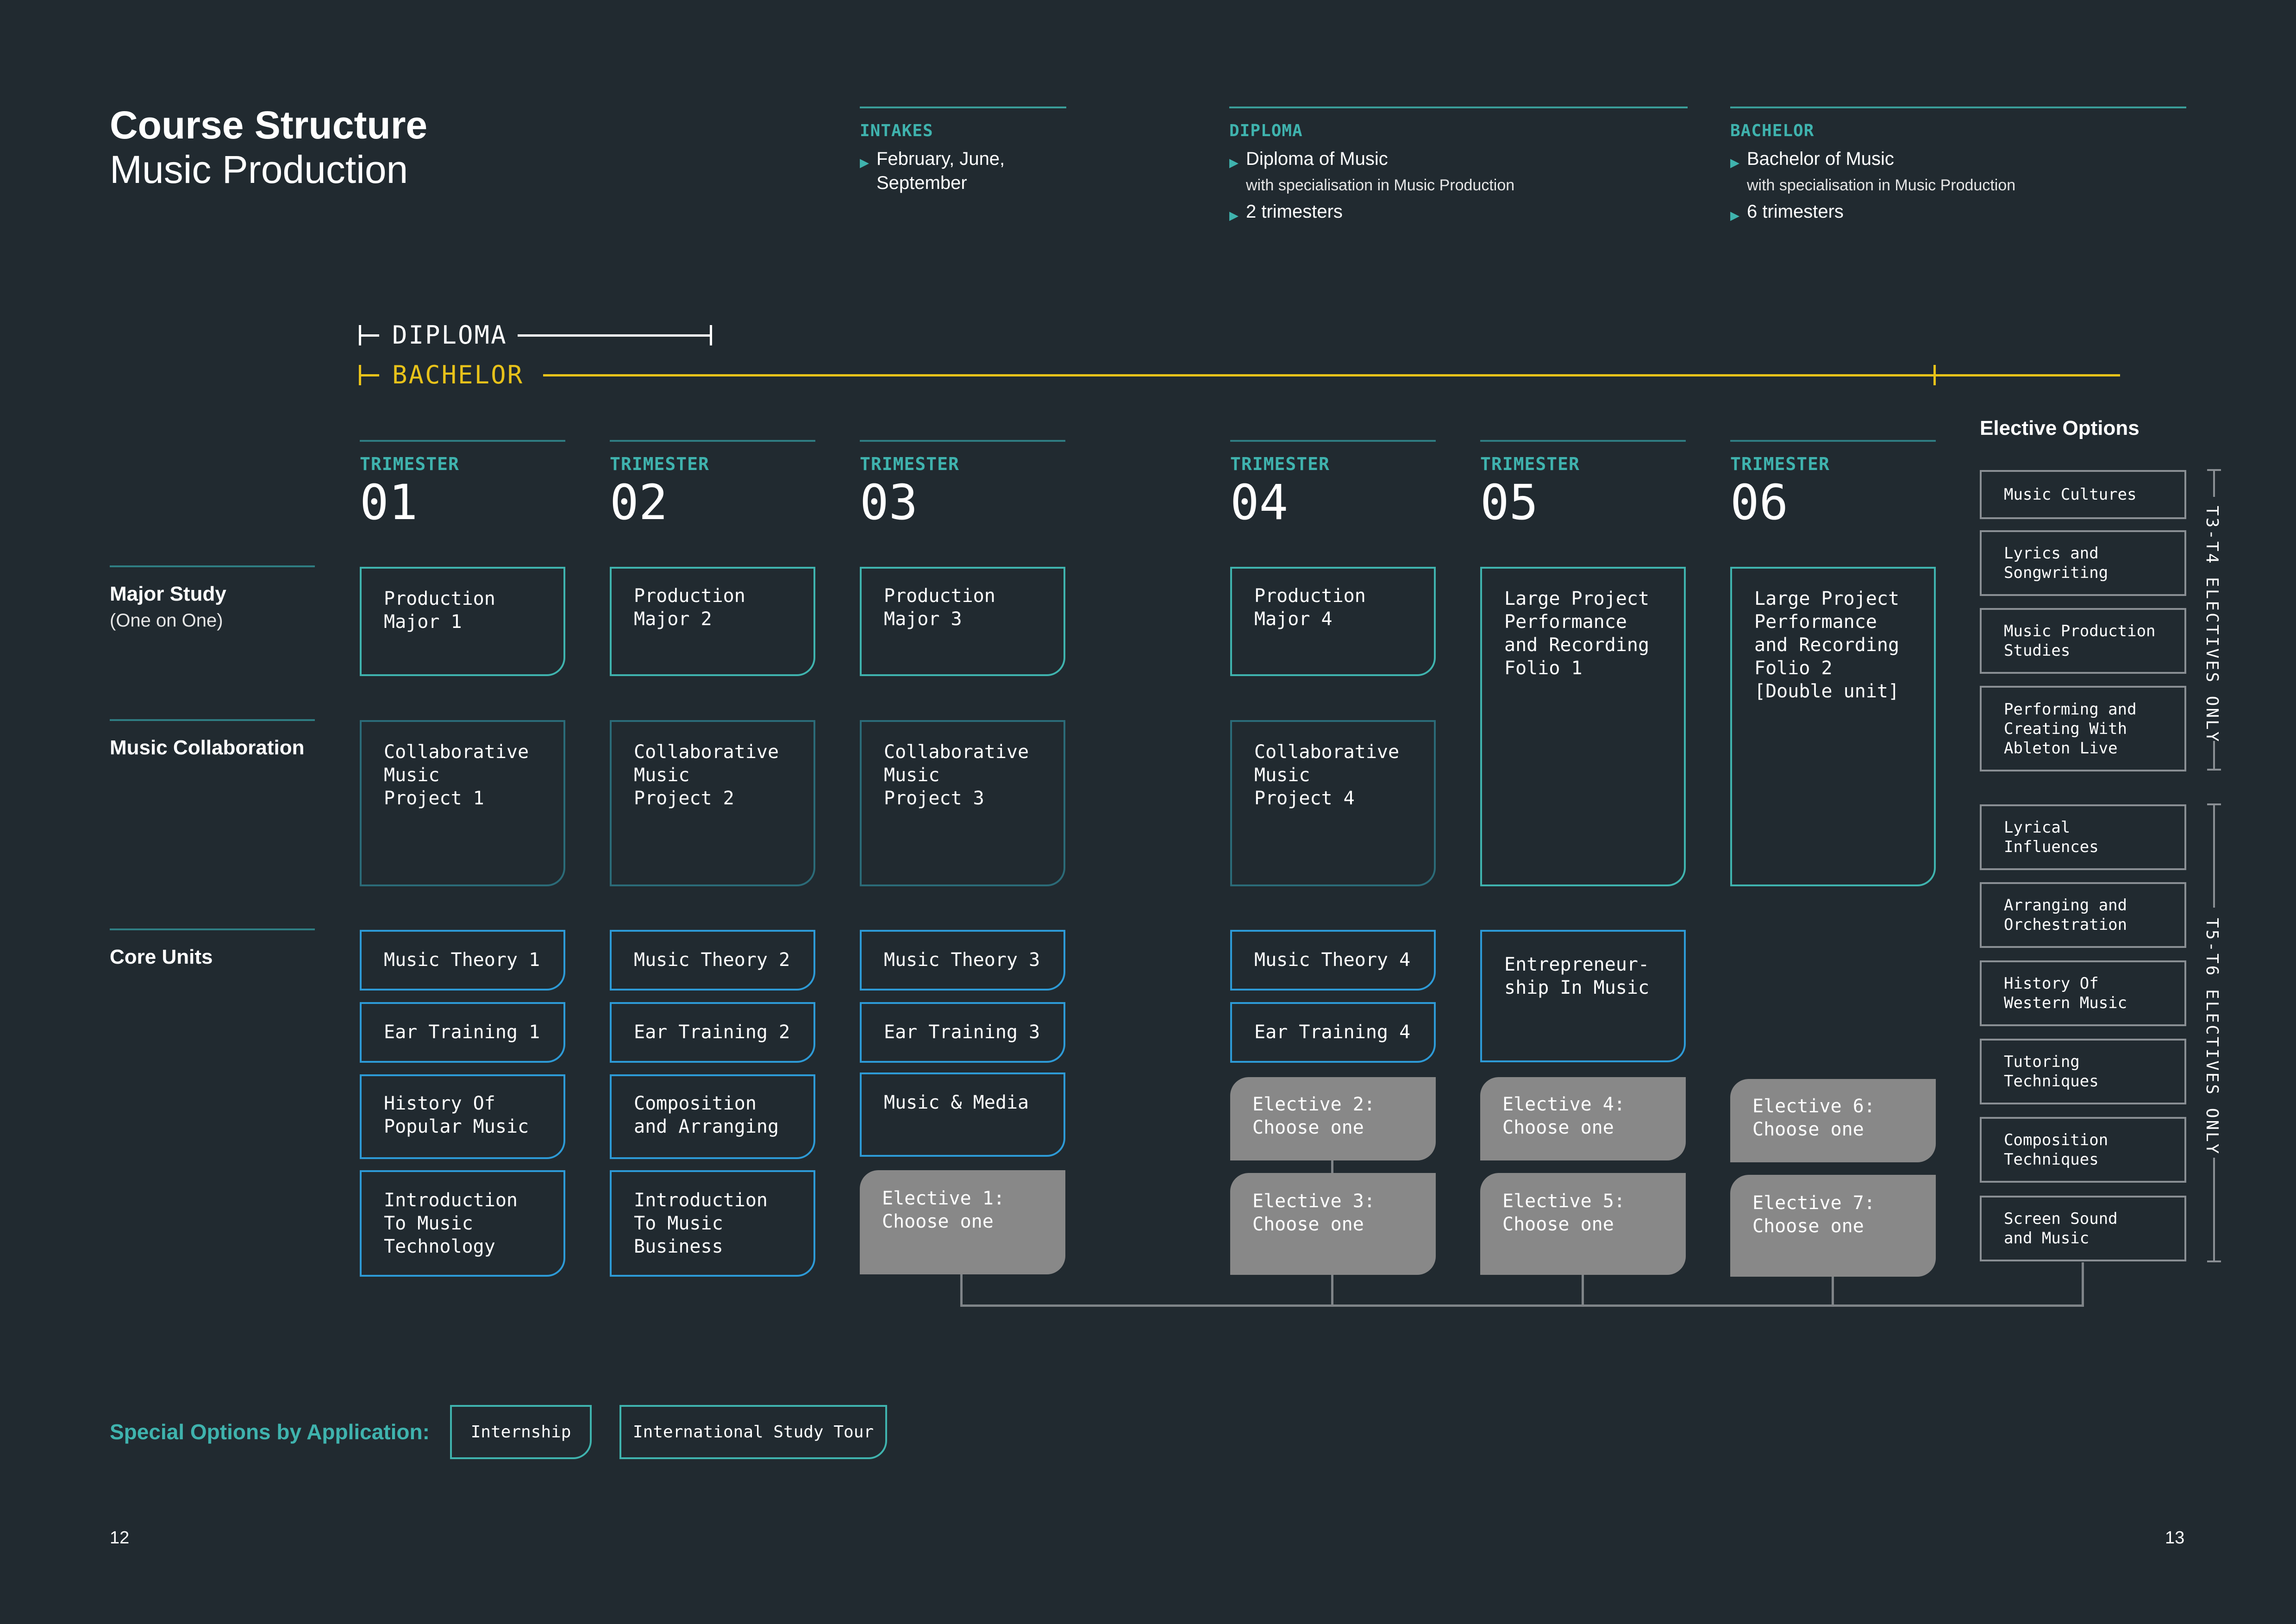 The width and height of the screenshot is (2296, 1624). I want to click on intakes-months: February, June, September, so click(940, 171).